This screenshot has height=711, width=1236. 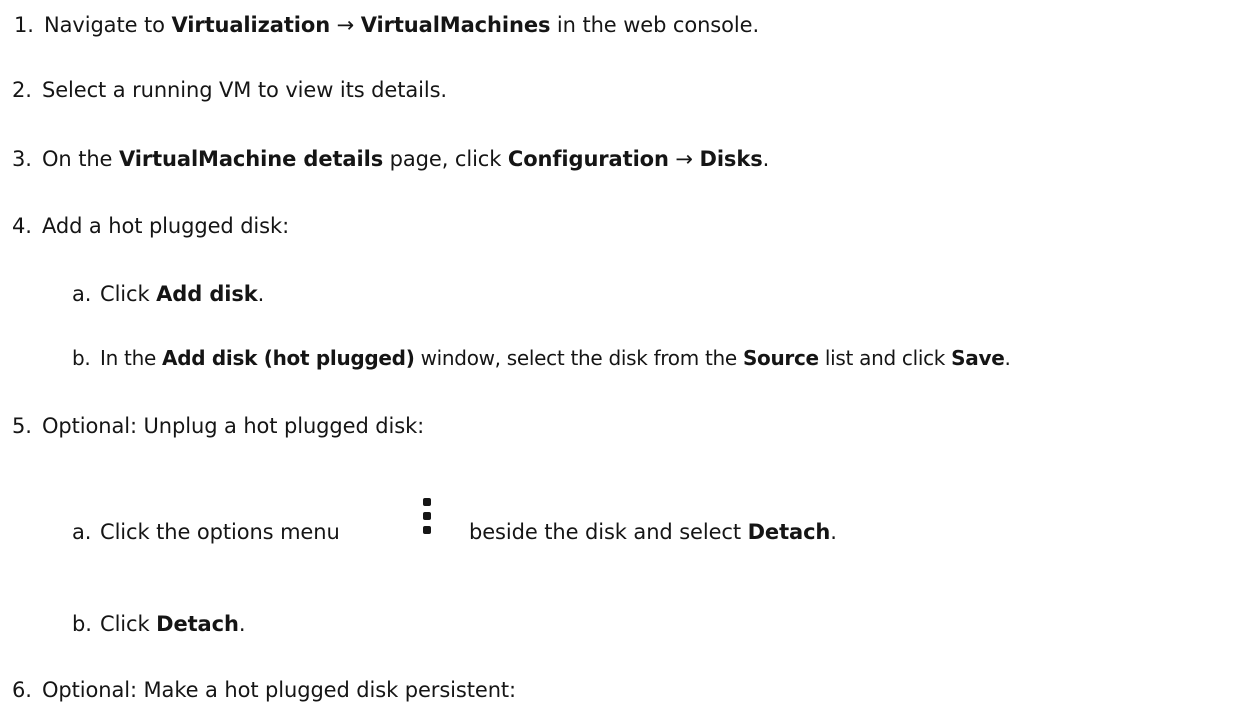 I want to click on step-text-bold: Disks, so click(x=731, y=159).